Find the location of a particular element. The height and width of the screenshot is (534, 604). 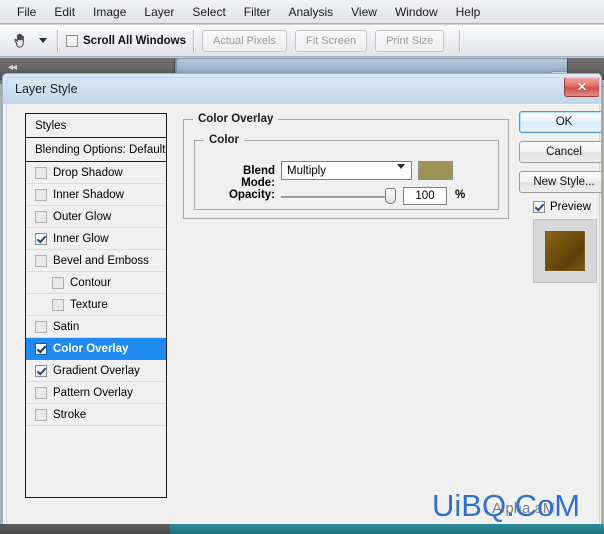

menu-item-select: Select is located at coordinates (208, 12).